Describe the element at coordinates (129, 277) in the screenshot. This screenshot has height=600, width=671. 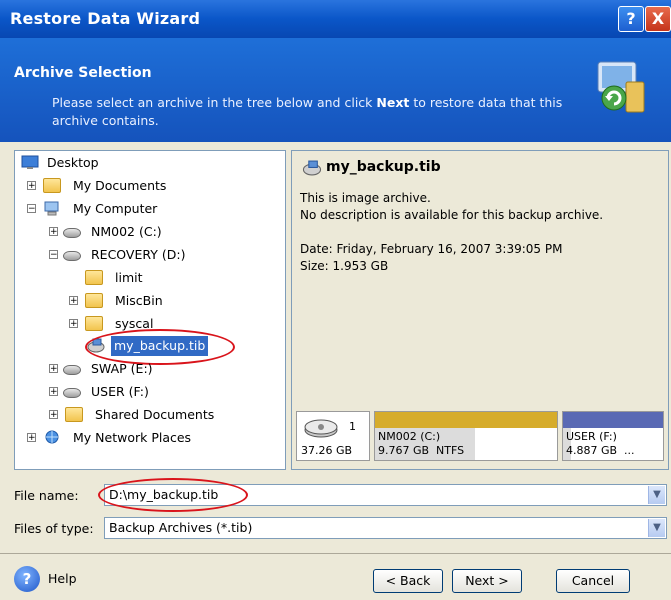
I see `tree-item-label: limit` at that location.